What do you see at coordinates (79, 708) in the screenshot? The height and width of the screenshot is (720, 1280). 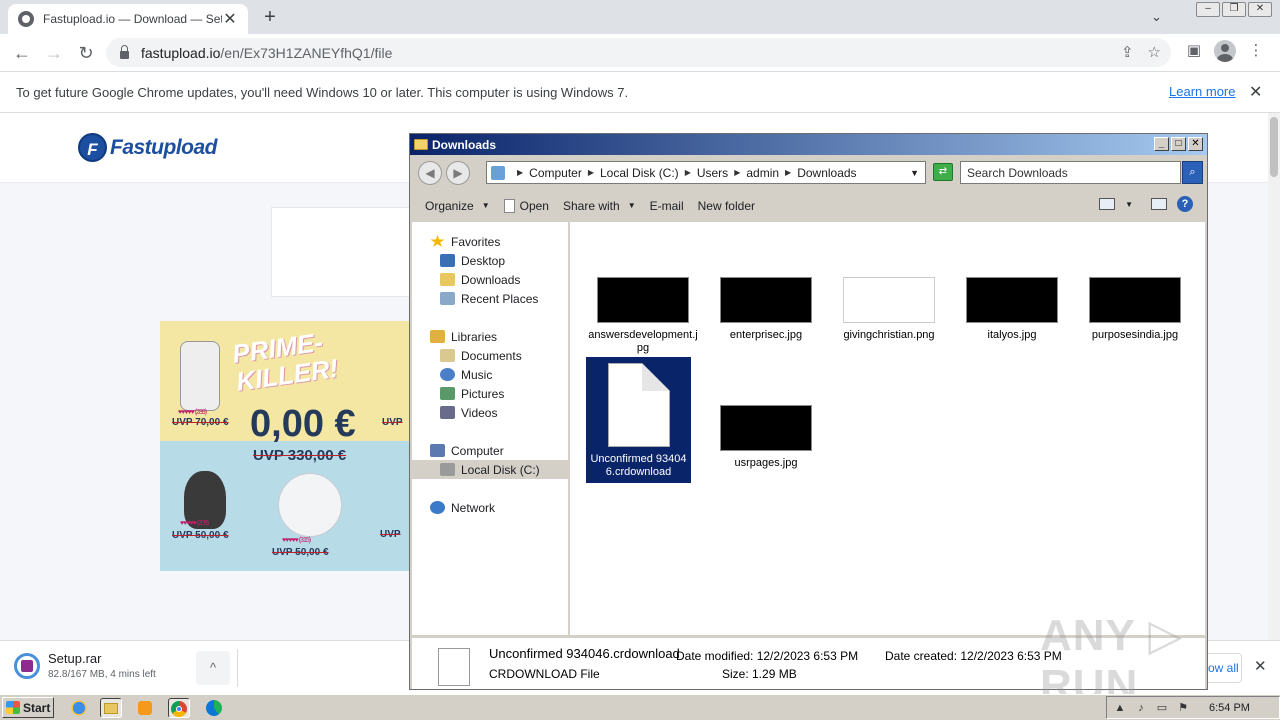 I see `internet-explorer-icon` at bounding box center [79, 708].